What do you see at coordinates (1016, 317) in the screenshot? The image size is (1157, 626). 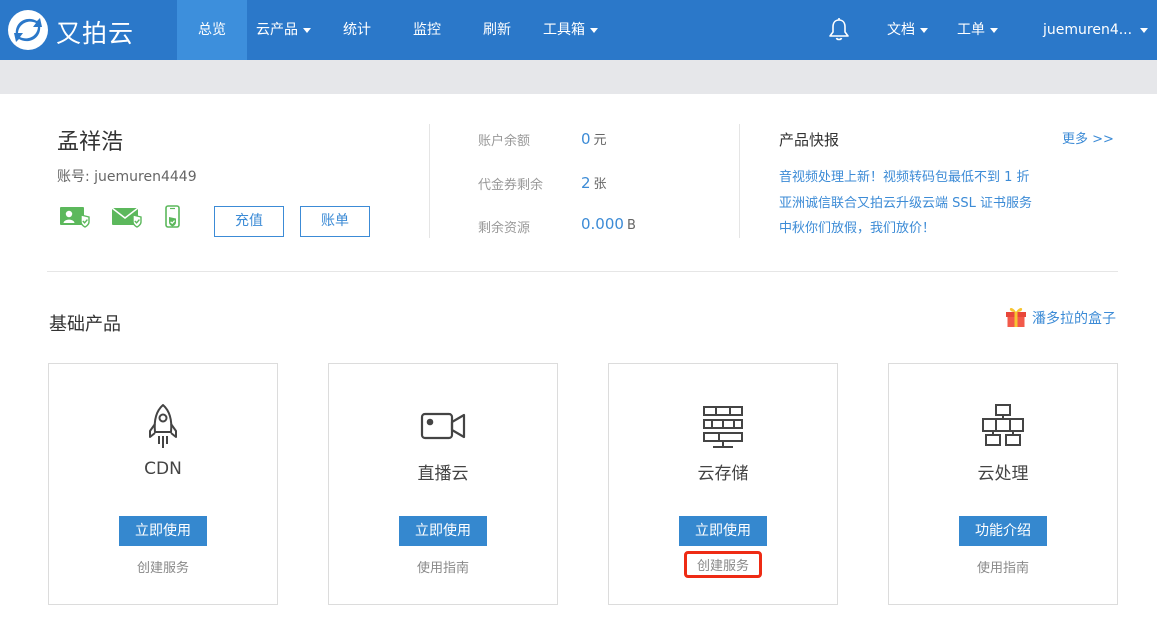 I see `gift-icon` at bounding box center [1016, 317].